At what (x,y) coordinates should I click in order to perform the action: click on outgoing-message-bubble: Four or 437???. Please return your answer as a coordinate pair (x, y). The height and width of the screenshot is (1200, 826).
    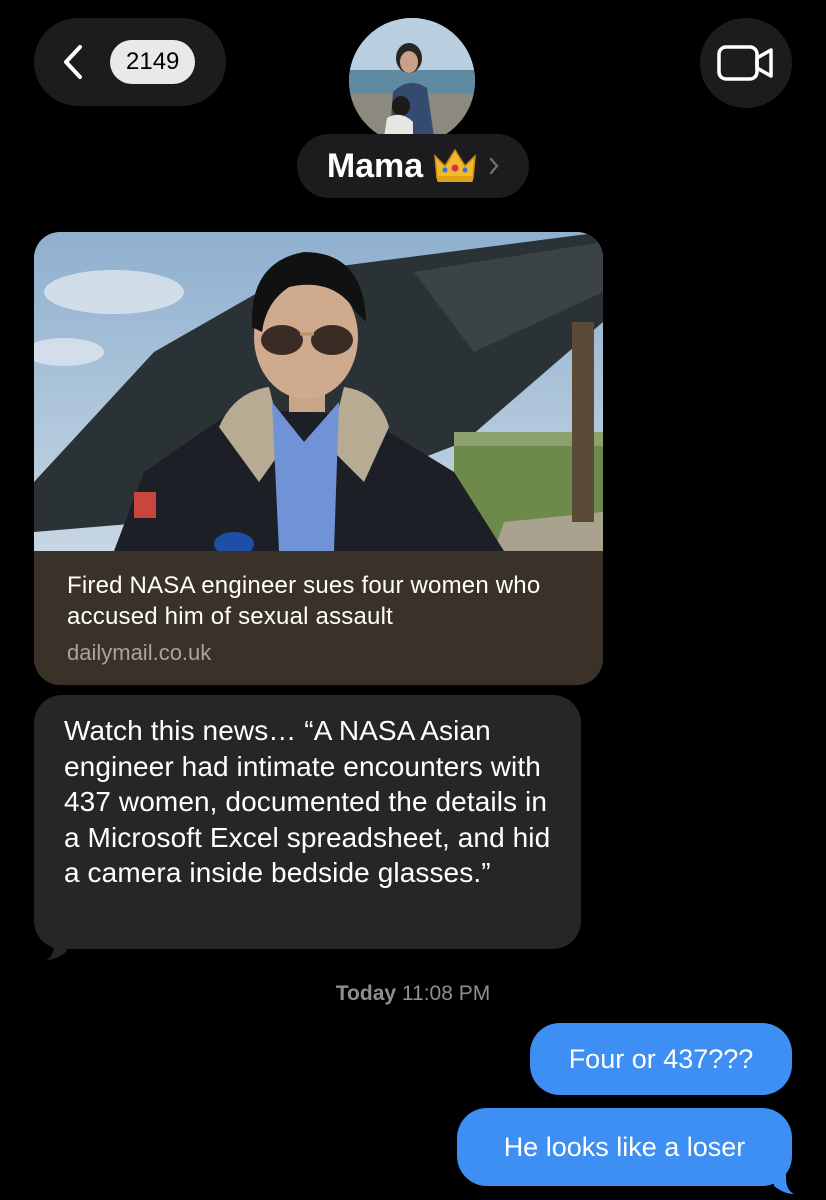
    Looking at the image, I should click on (661, 1059).